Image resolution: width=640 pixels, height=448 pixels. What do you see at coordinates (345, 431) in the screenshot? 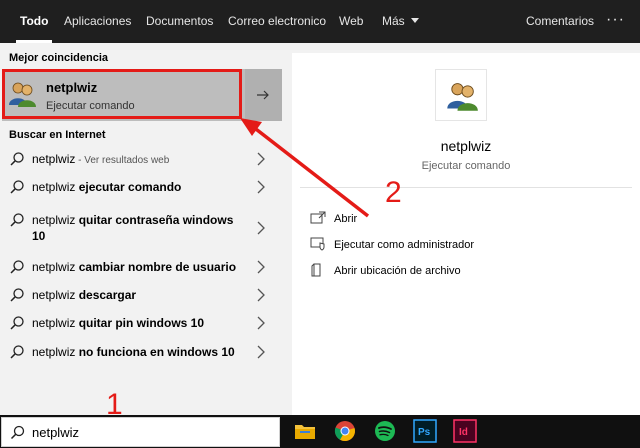
I see `chrome-icon` at bounding box center [345, 431].